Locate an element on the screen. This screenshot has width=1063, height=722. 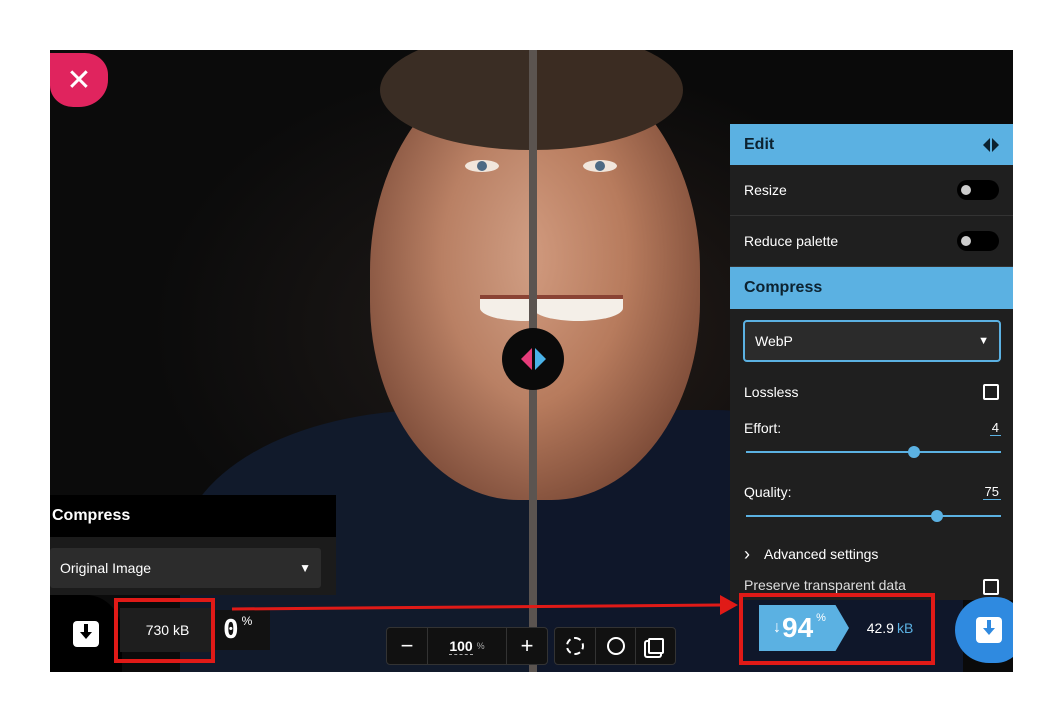
left-format-value: Original Image is located at coordinates (106, 568).